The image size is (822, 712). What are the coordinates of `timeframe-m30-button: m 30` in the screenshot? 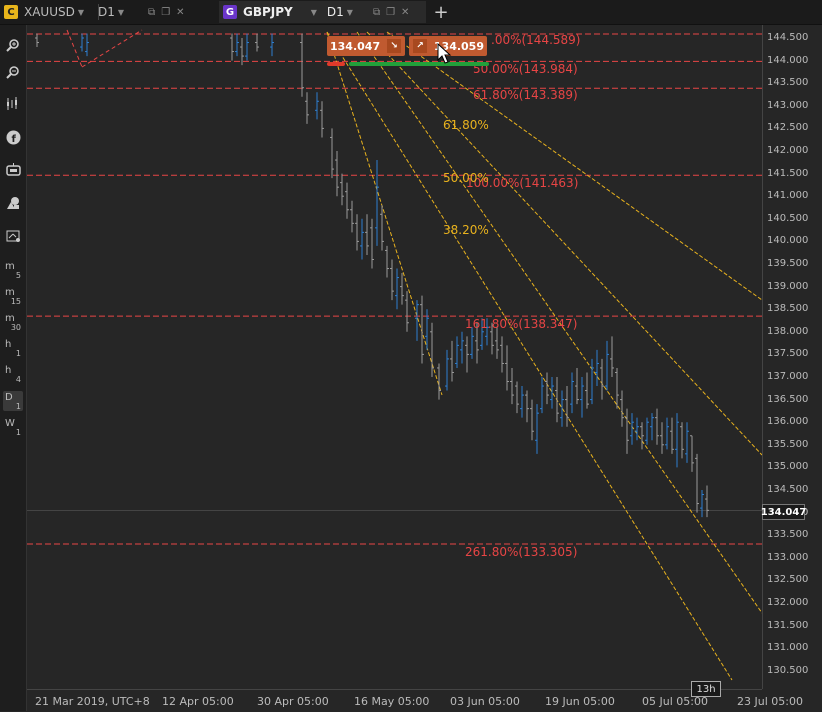 It's located at (13, 322).